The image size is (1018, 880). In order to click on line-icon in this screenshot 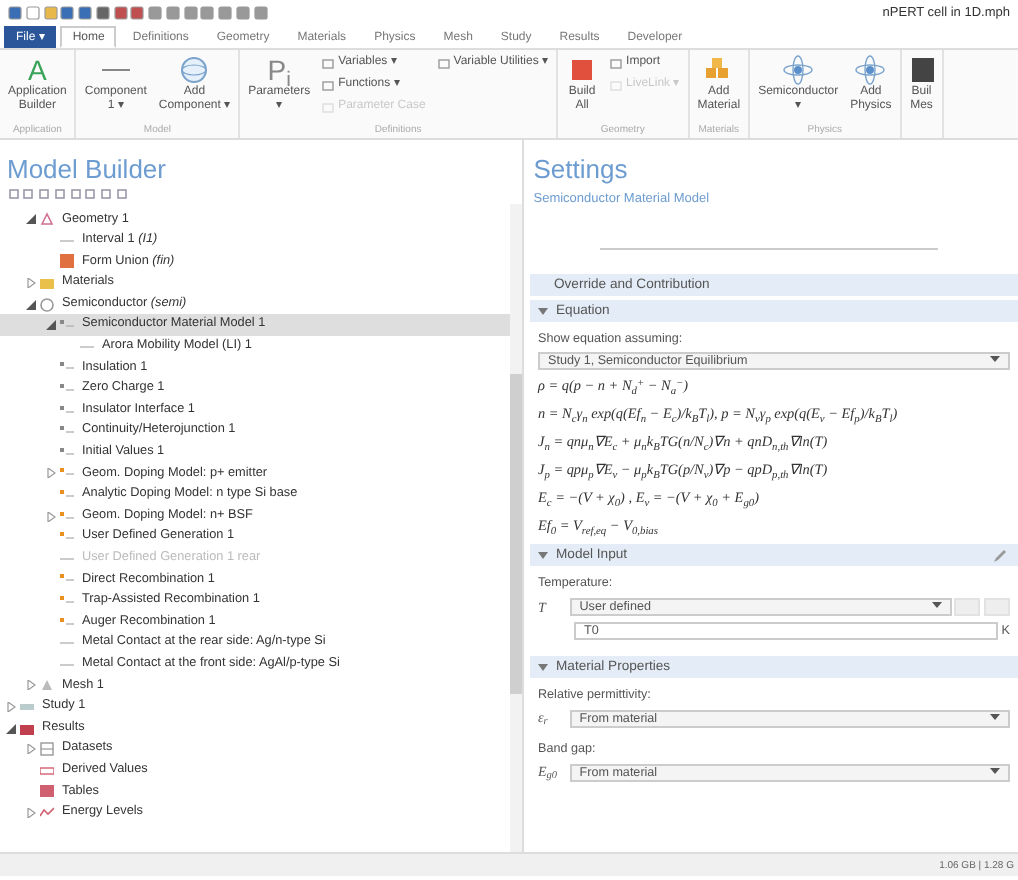, I will do `click(115, 70)`.